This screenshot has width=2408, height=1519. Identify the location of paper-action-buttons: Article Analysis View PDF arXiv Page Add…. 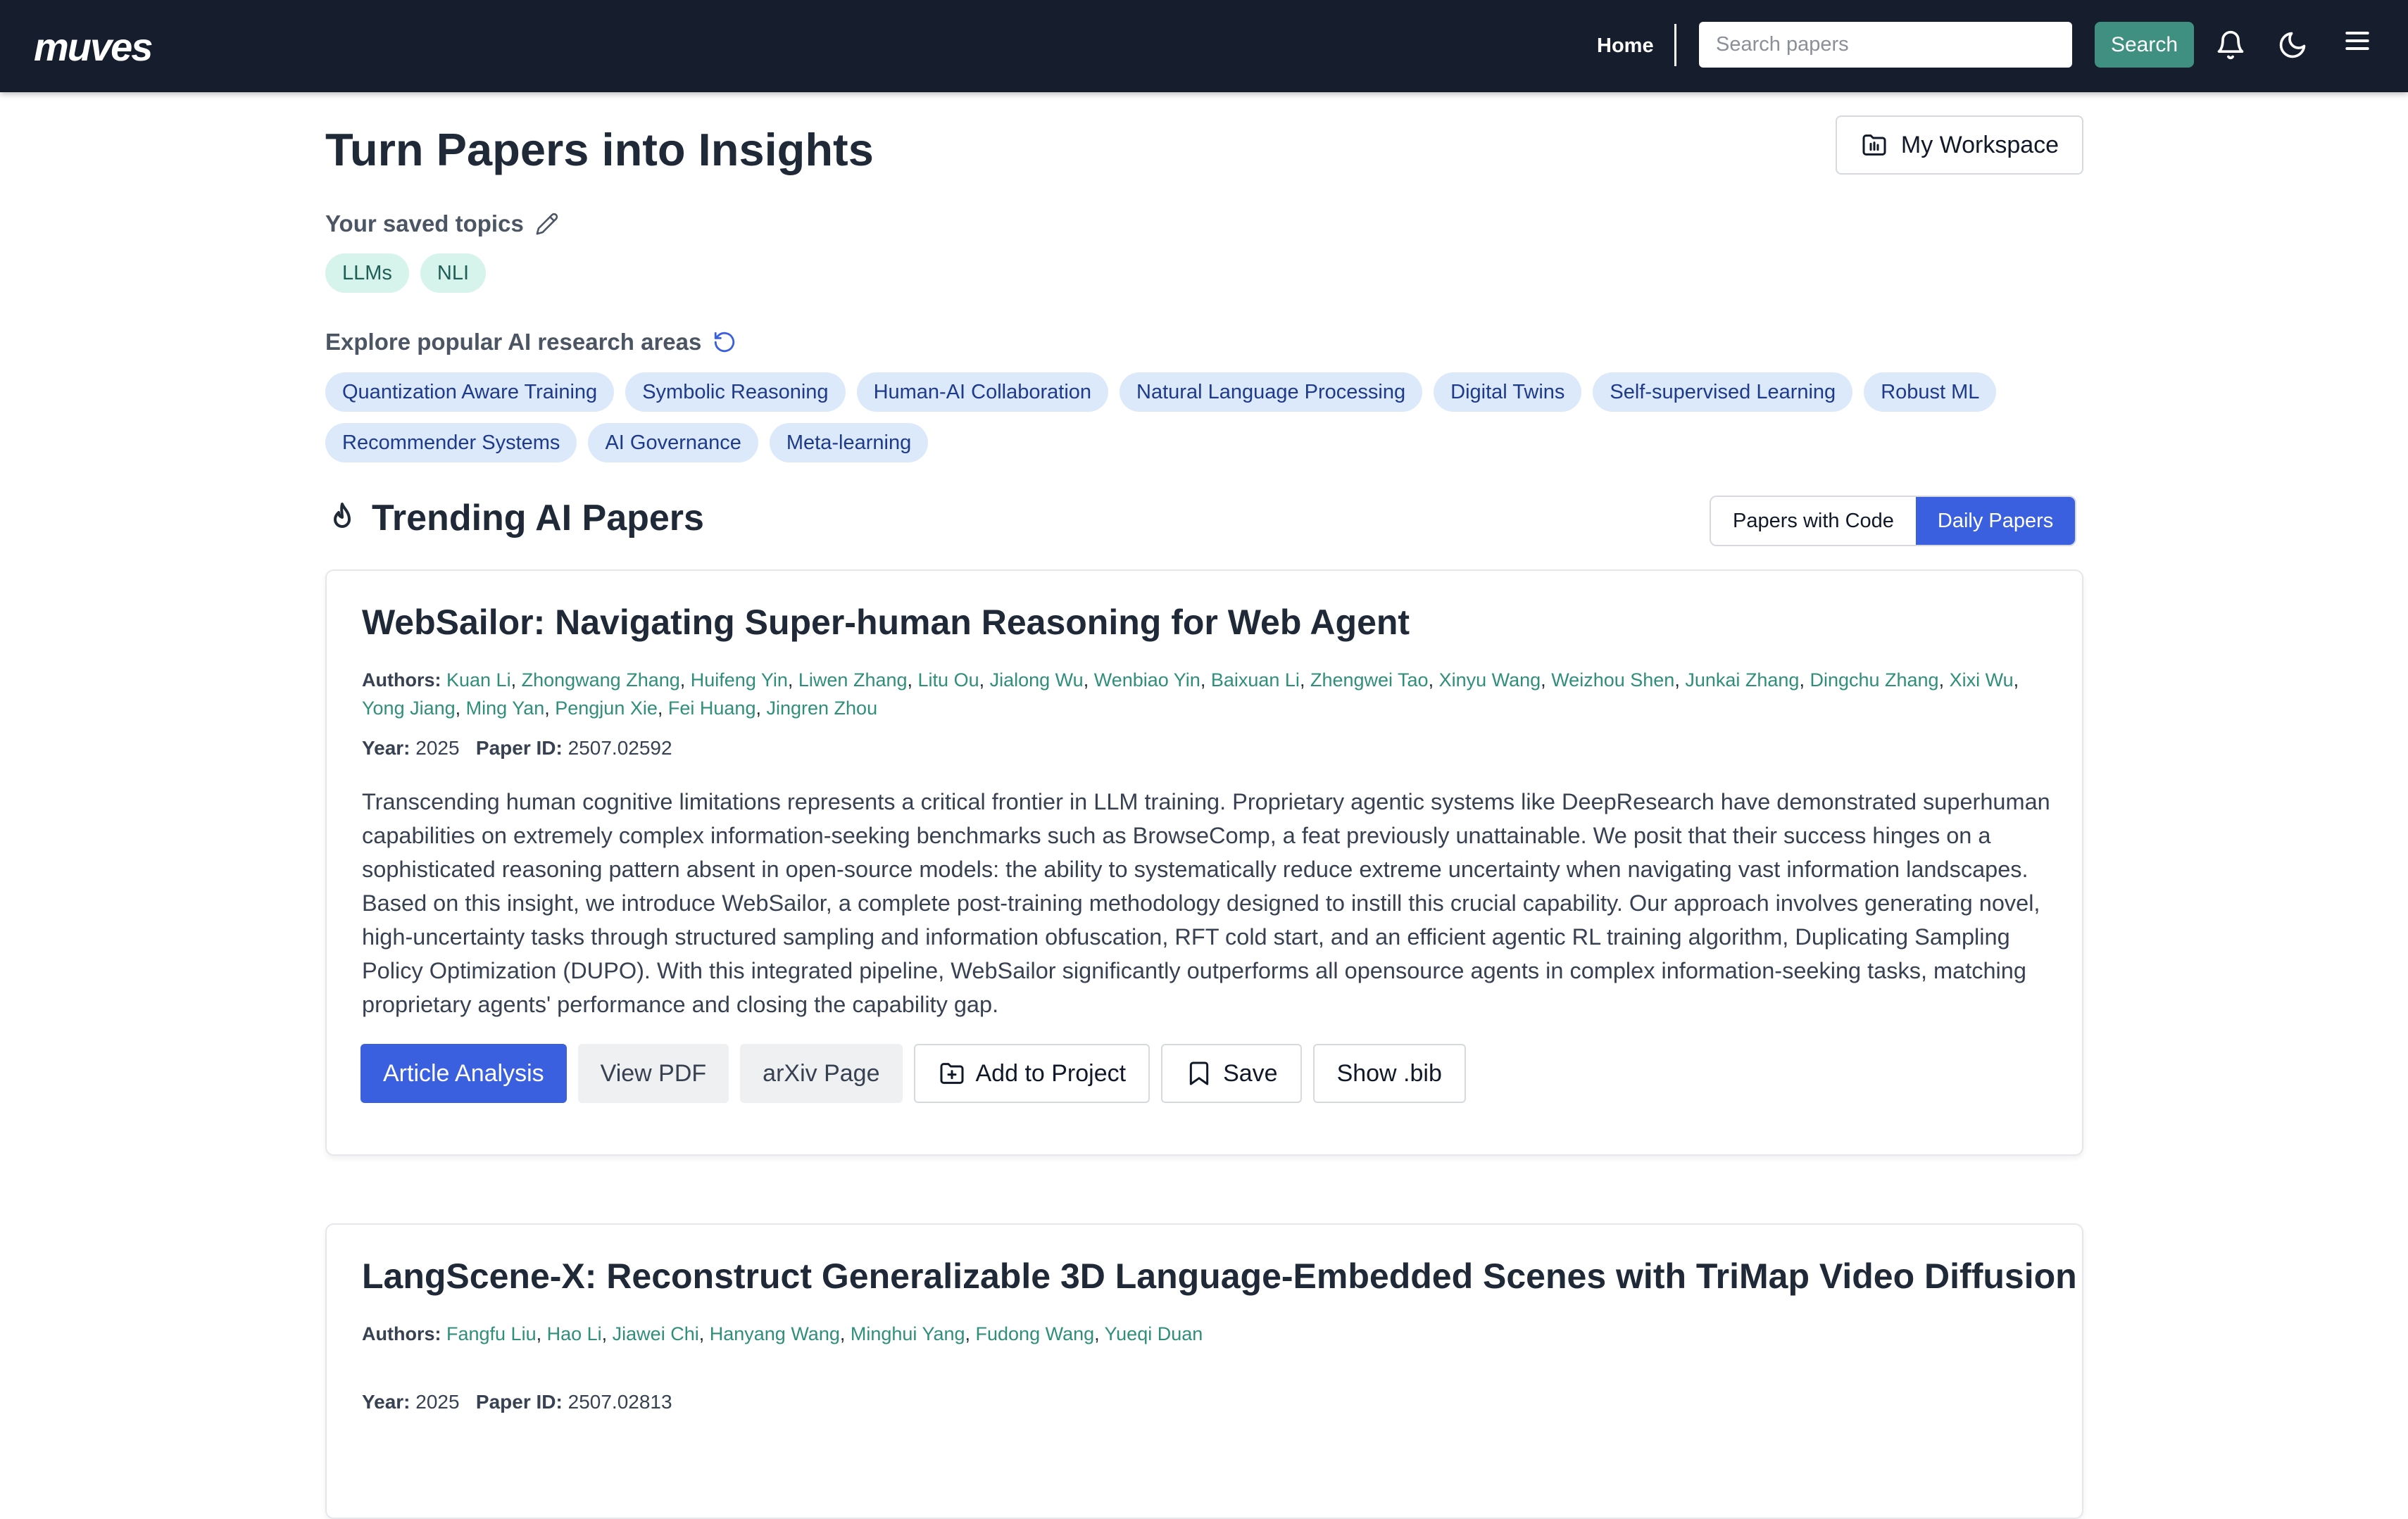
(913, 1073).